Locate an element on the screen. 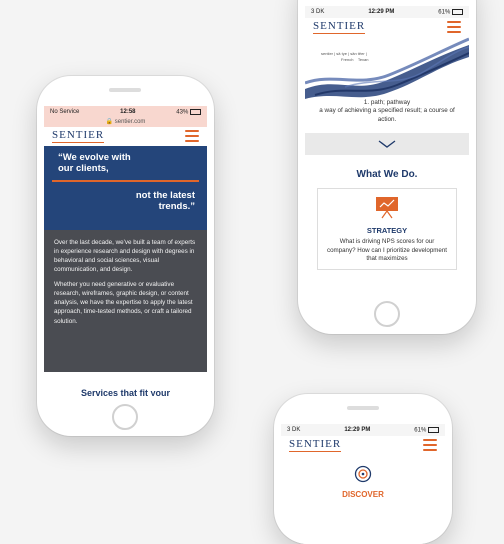 The width and height of the screenshot is (504, 544). battery-label: 43% is located at coordinates (188, 111).